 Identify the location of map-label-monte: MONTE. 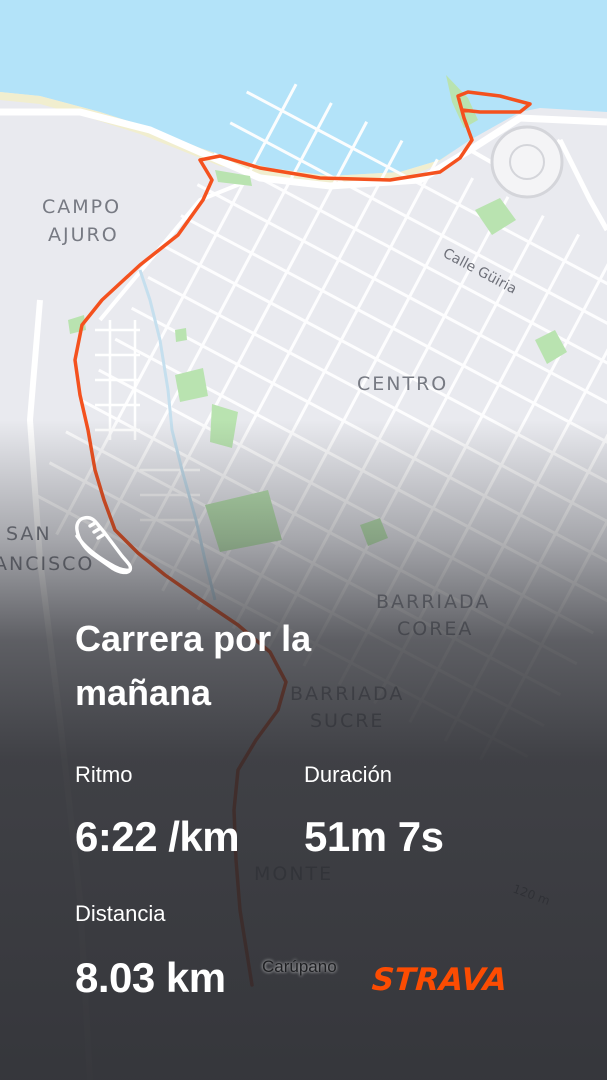
(293, 874).